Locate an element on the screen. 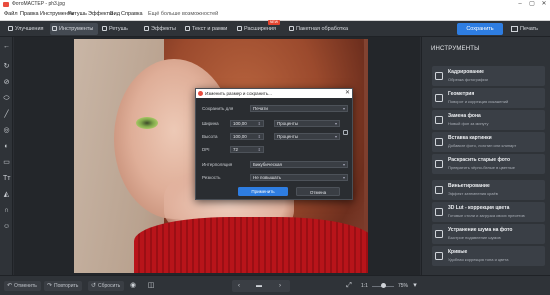  crop-icon is located at coordinates (439, 76).